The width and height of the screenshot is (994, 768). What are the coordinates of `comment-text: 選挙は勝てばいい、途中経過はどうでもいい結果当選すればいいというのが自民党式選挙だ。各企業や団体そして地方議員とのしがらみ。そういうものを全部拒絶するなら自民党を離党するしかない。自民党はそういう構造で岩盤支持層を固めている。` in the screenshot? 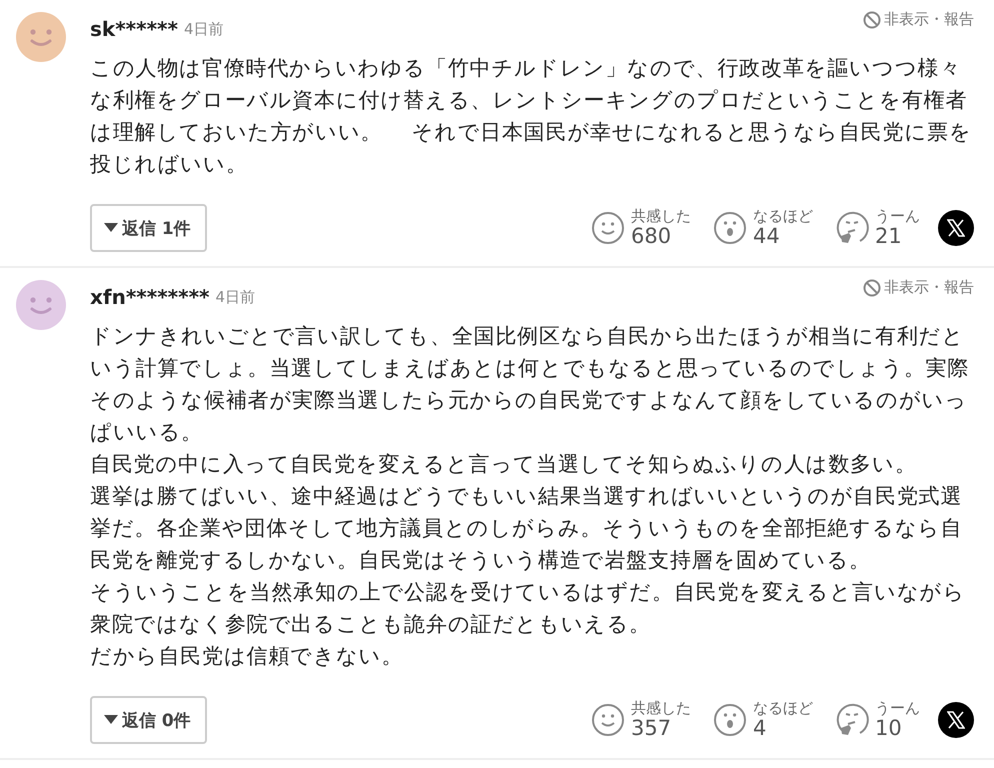 It's located at (527, 528).